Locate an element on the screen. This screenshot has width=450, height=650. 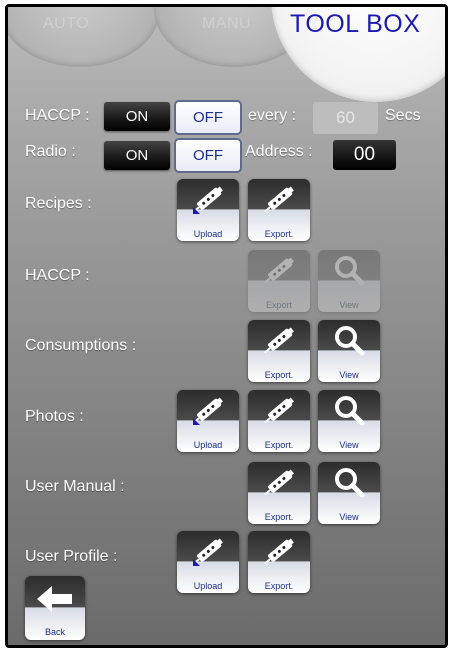
consumptions-label: Consumptions : is located at coordinates (81, 345).